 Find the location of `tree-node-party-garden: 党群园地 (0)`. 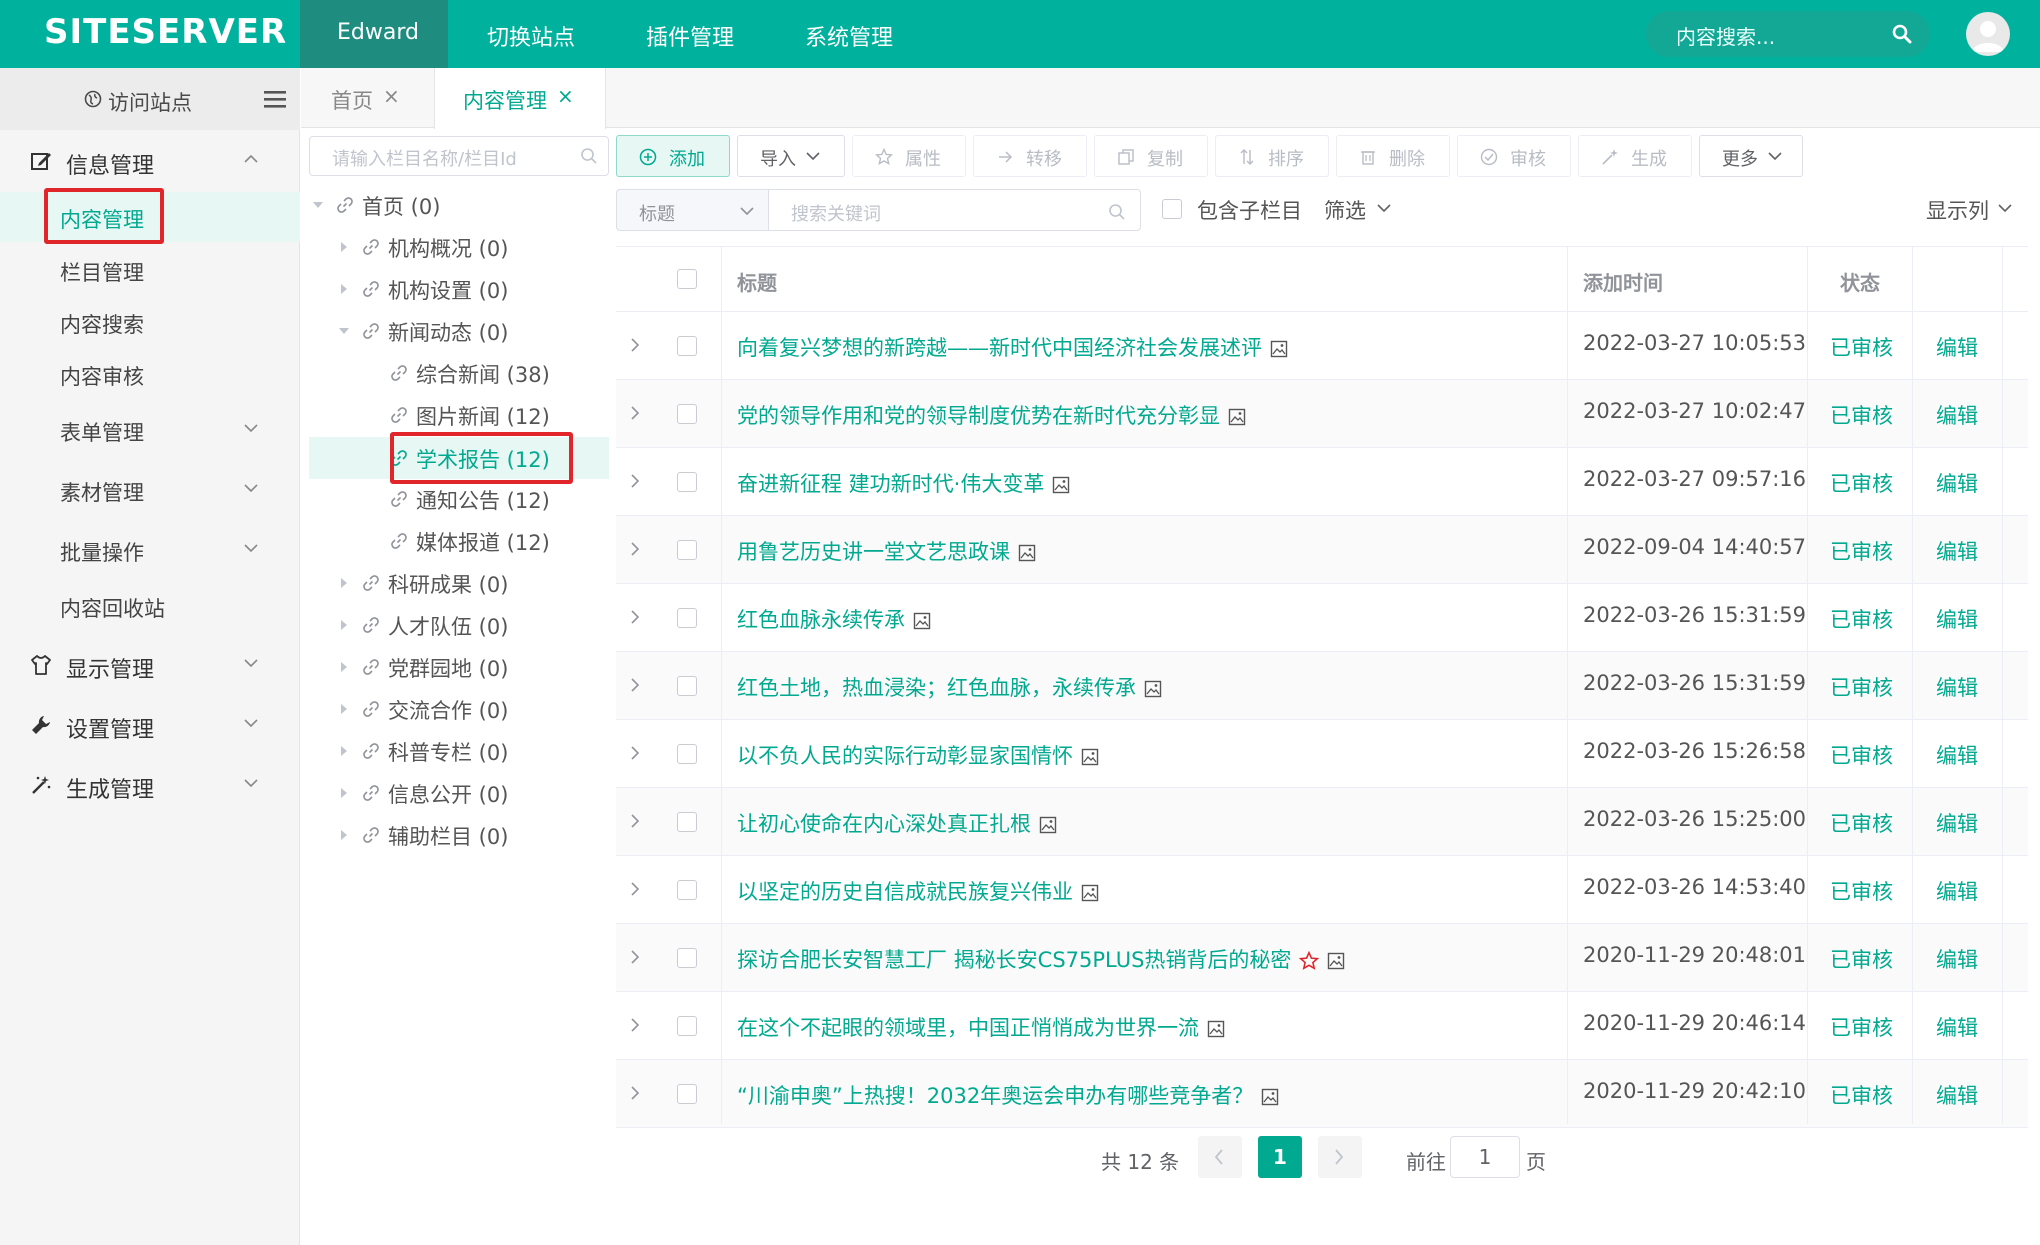

tree-node-party-garden: 党群园地 (0) is located at coordinates (459, 667).